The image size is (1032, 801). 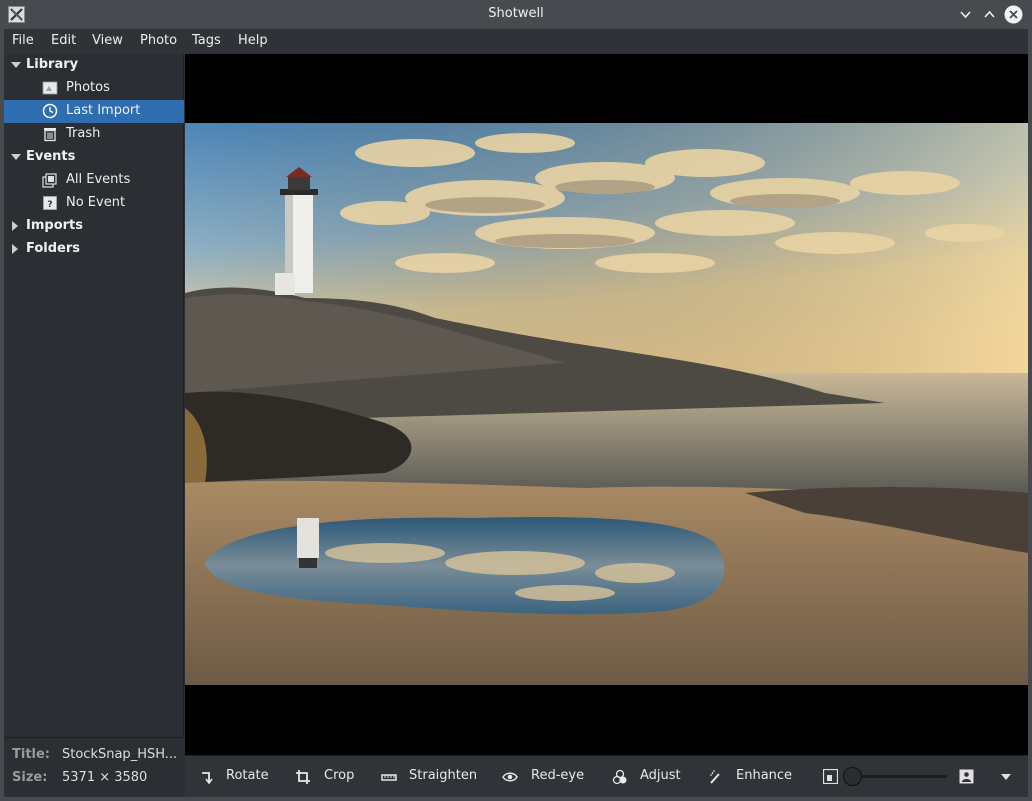 What do you see at coordinates (52, 64) in the screenshot?
I see `sidebar-section-label: Library` at bounding box center [52, 64].